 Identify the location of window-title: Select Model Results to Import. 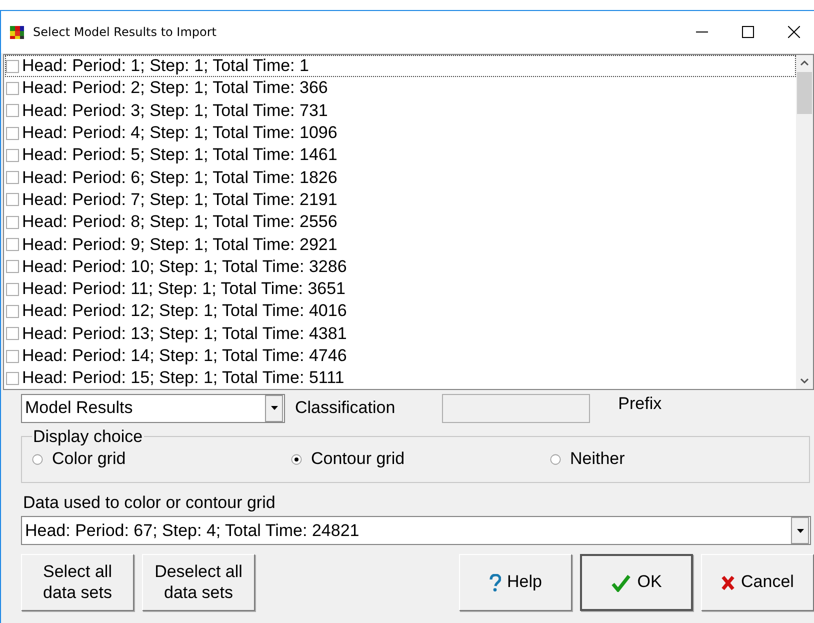
(125, 32).